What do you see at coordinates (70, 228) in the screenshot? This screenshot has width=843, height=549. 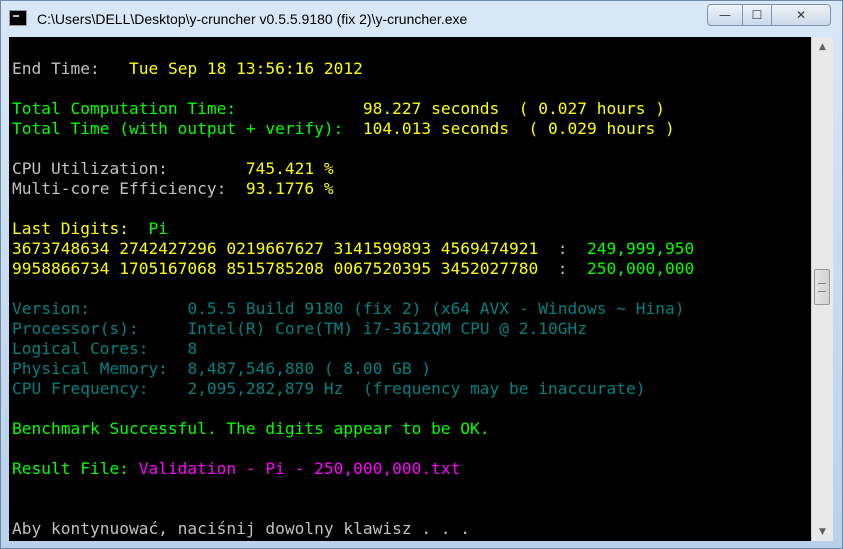 I see `last-digits-label: Last Digits:` at bounding box center [70, 228].